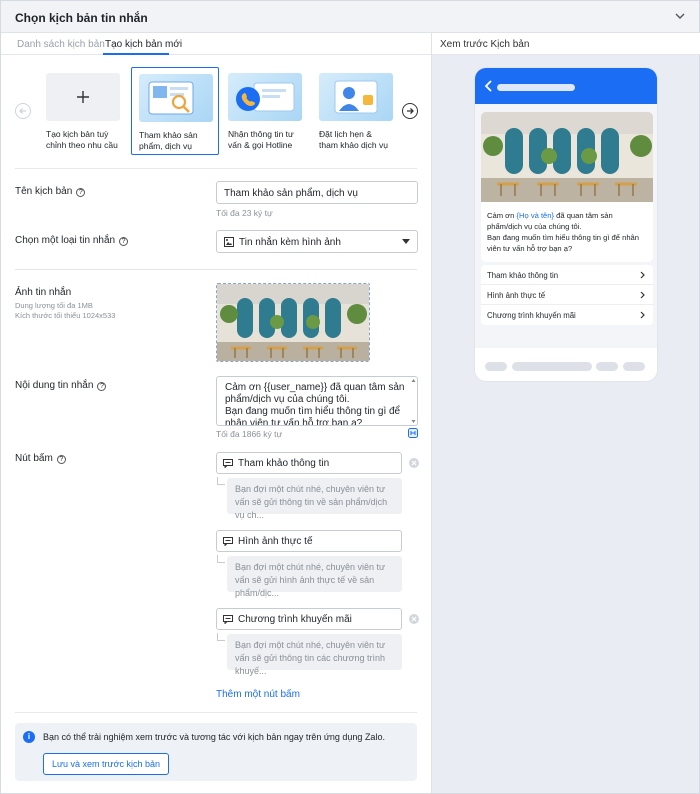  I want to click on script-name-label: Tên kịch bản?, so click(50, 191).